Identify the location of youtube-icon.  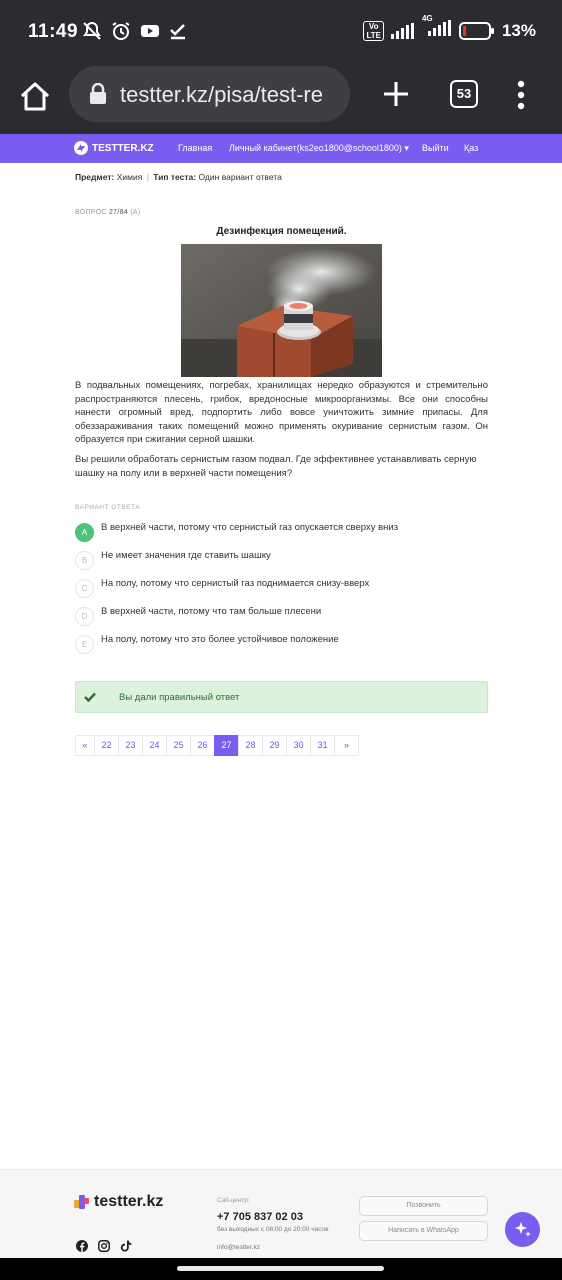
(150, 31).